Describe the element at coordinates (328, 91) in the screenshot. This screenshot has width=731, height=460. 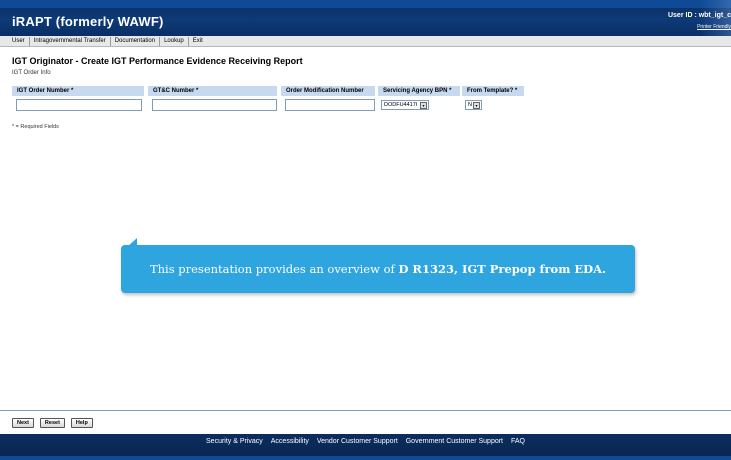
I see `column-header-order-modification-number: Order Modification Number` at that location.